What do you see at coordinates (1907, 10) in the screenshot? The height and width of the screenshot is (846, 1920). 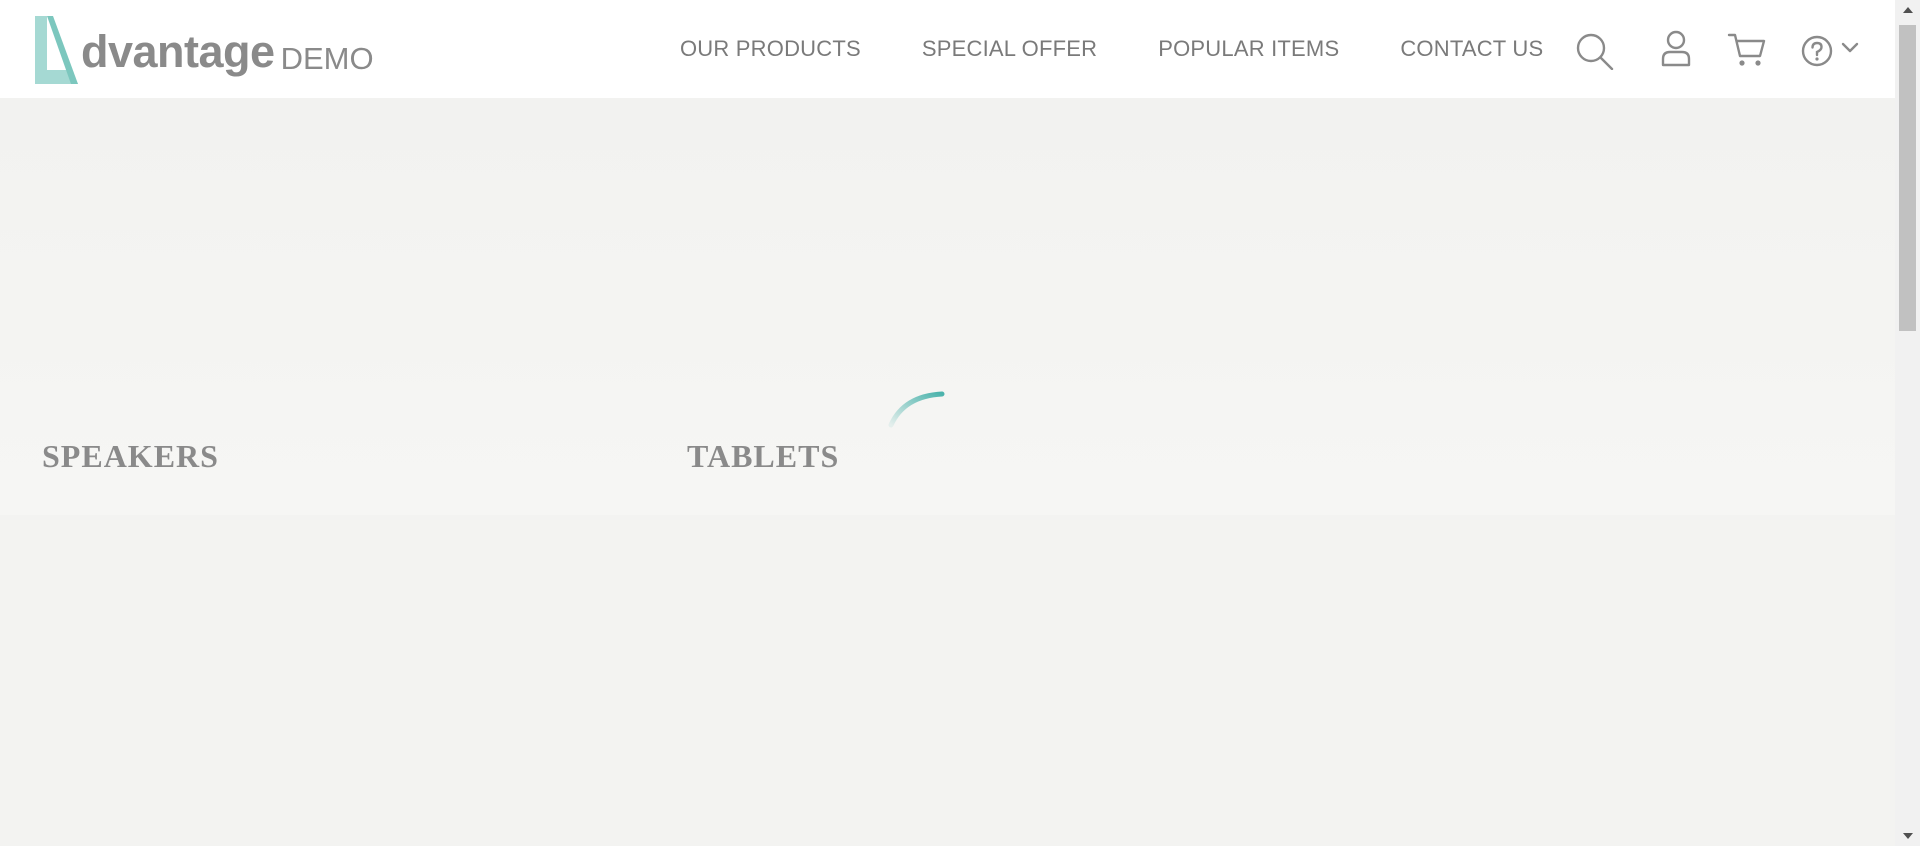 I see `scroll-up-arrow-icon` at bounding box center [1907, 10].